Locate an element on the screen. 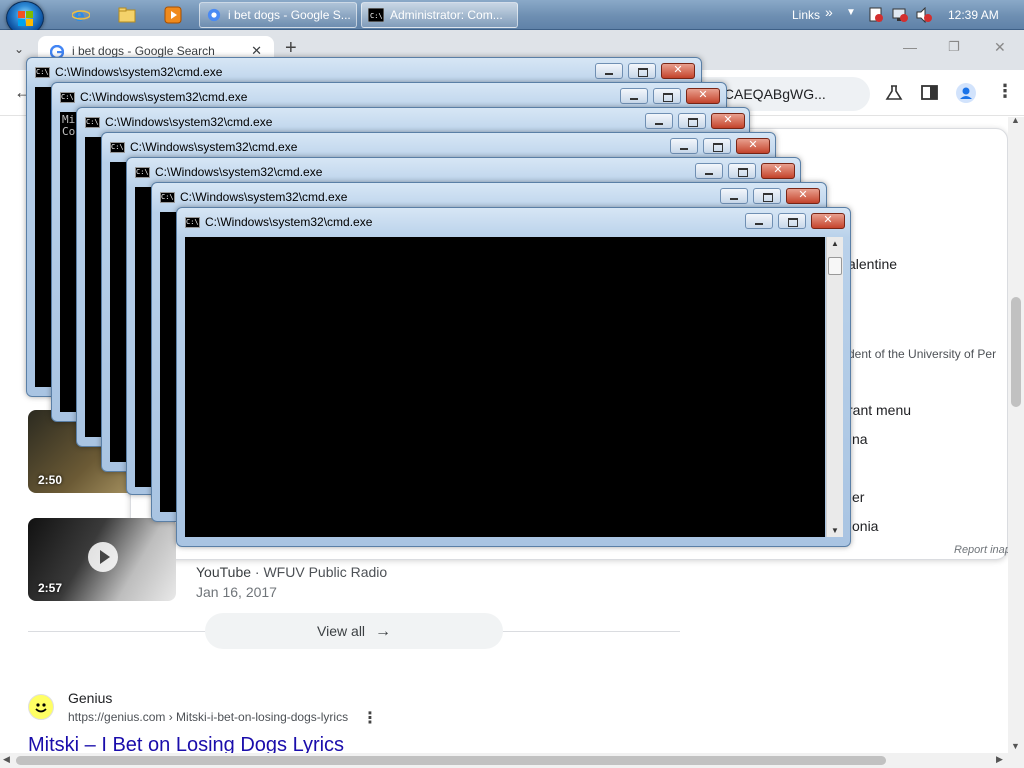 The width and height of the screenshot is (1024, 768). console-scrollbar: ▲ ▼ is located at coordinates (834, 387).